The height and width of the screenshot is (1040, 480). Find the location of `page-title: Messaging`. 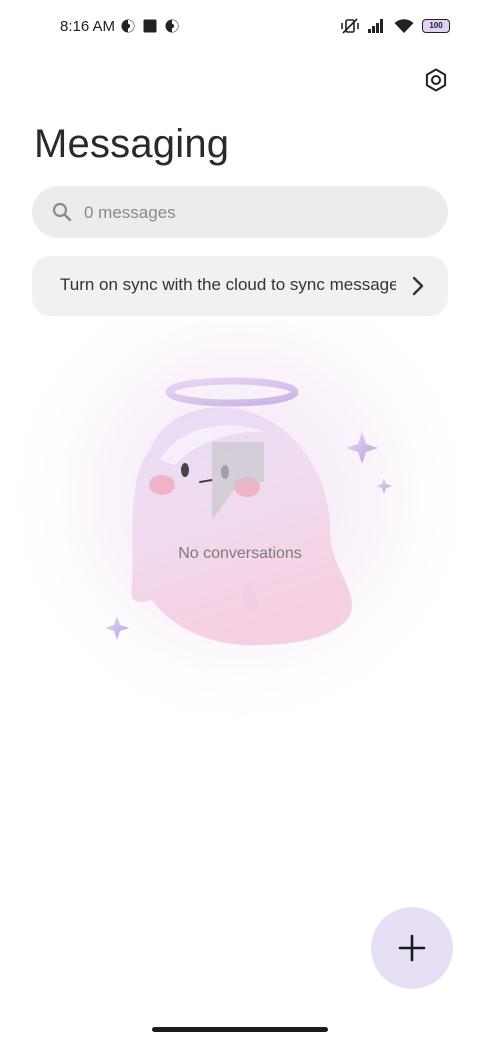

page-title: Messaging is located at coordinates (132, 144).